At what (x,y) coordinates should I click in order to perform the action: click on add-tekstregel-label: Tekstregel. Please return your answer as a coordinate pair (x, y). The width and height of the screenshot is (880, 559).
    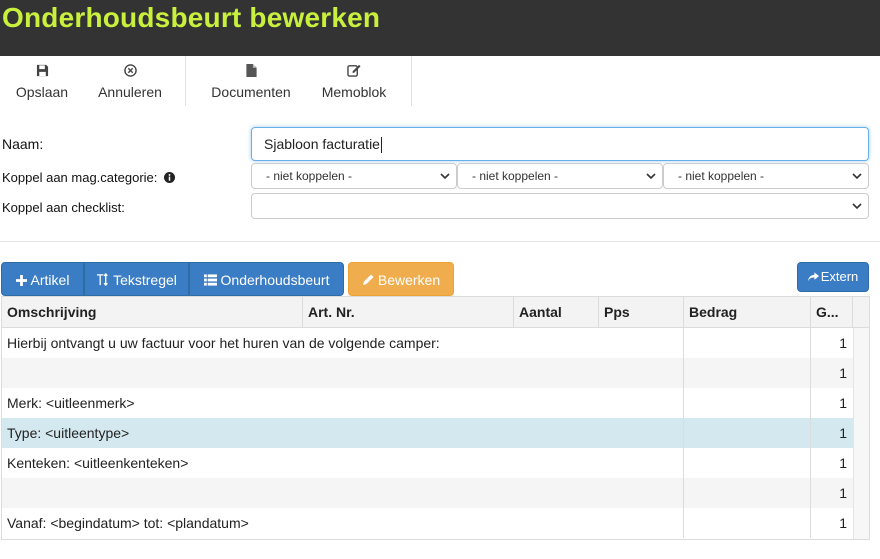
    Looking at the image, I should click on (145, 280).